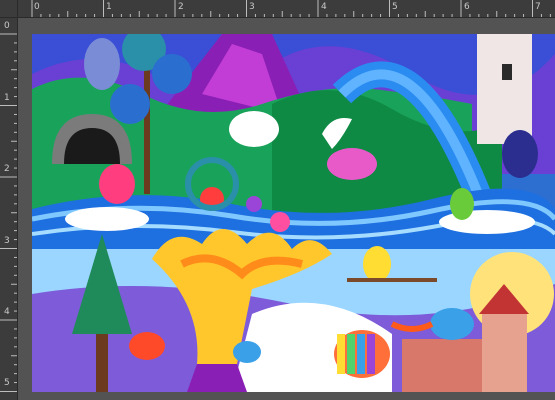 This screenshot has width=555, height=400. What do you see at coordinates (7, 241) in the screenshot?
I see `vruler-label-3: 3` at bounding box center [7, 241].